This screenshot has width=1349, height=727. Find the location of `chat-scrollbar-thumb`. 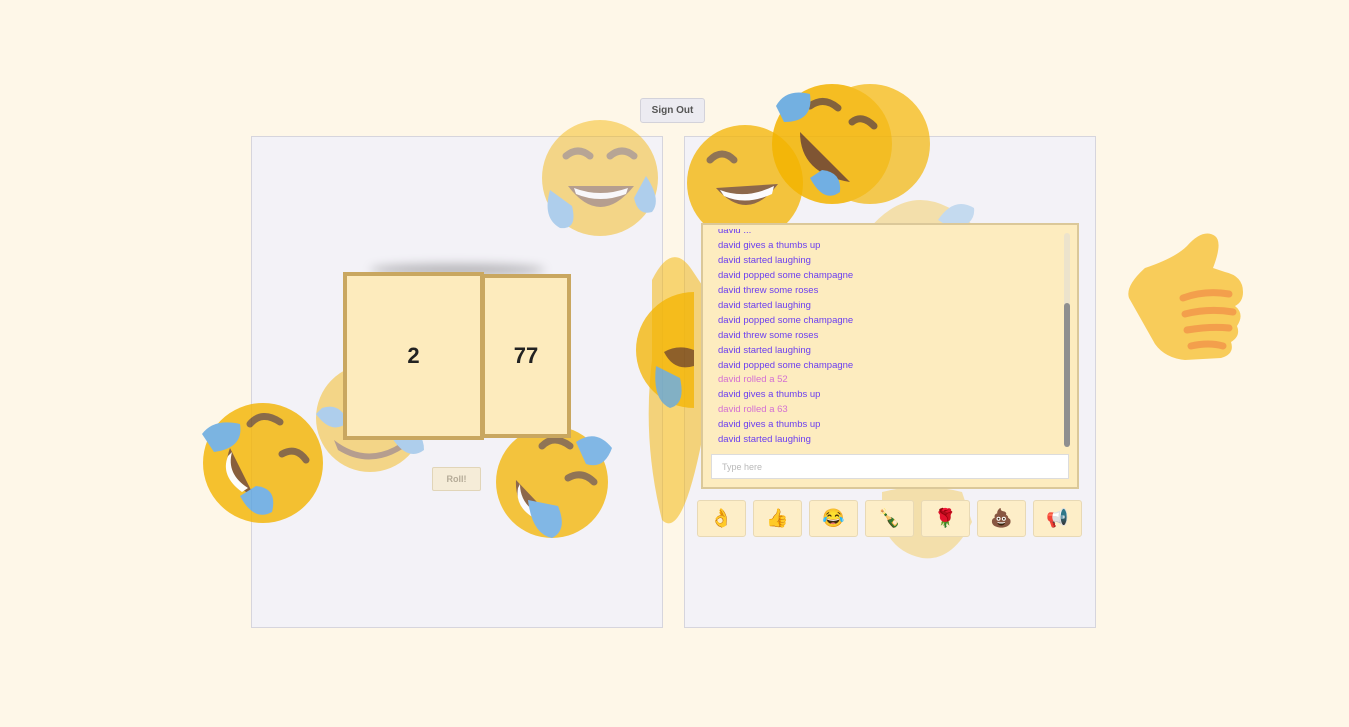

chat-scrollbar-thumb is located at coordinates (1067, 375).